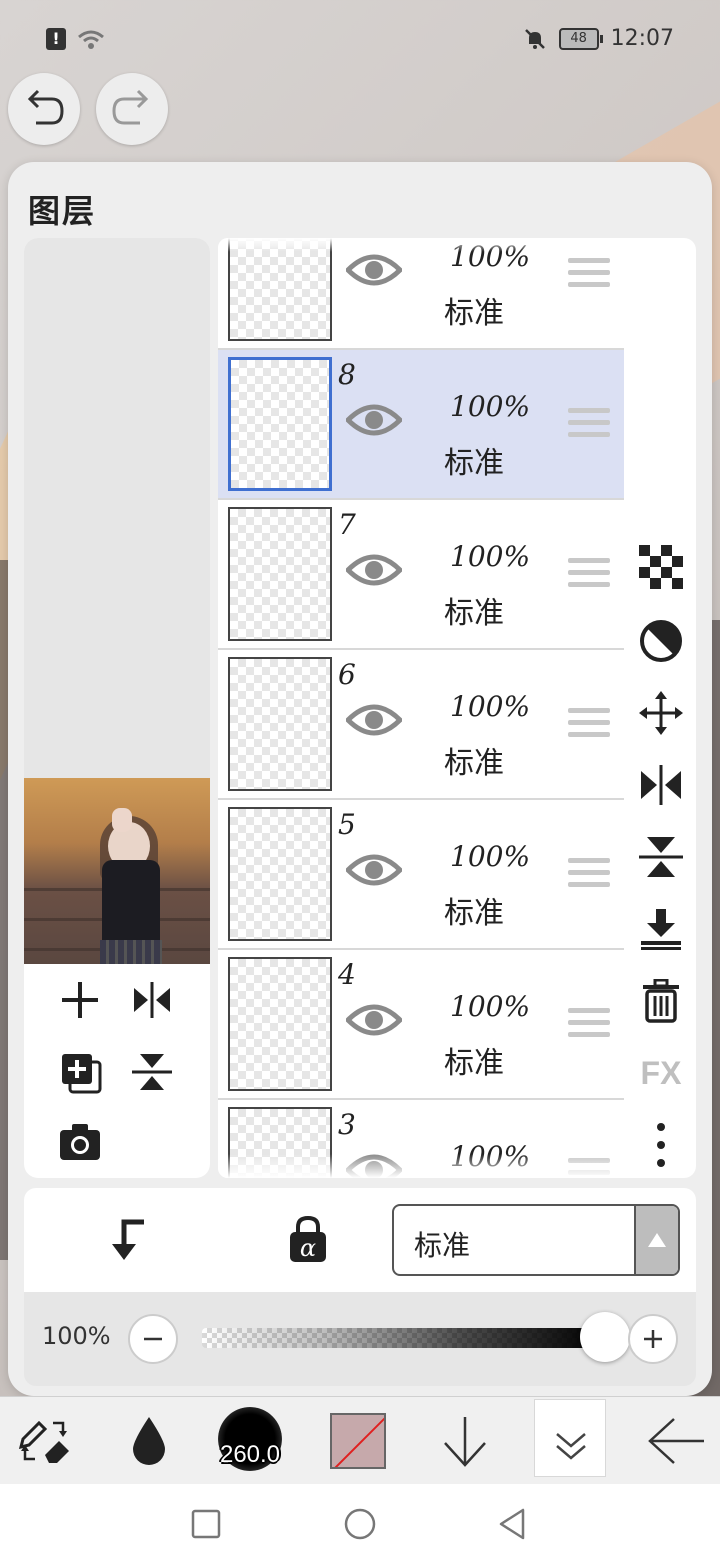 The height and width of the screenshot is (1560, 720). What do you see at coordinates (536, 1240) in the screenshot?
I see `blend-mode-select: 标准` at bounding box center [536, 1240].